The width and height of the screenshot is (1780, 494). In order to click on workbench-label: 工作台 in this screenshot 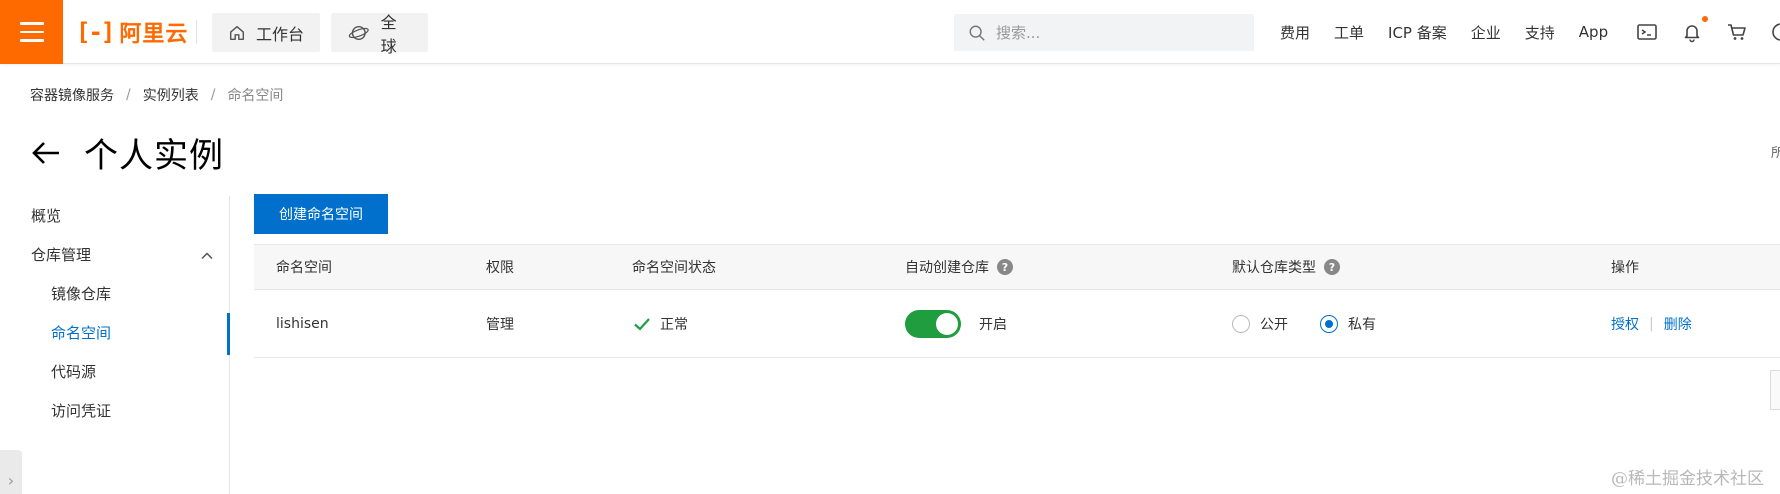, I will do `click(280, 34)`.